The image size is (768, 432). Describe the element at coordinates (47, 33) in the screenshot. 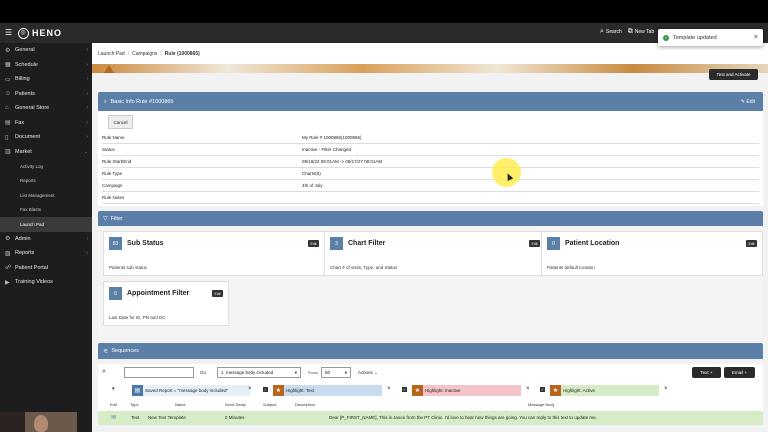

I see `app-name: HENO` at that location.